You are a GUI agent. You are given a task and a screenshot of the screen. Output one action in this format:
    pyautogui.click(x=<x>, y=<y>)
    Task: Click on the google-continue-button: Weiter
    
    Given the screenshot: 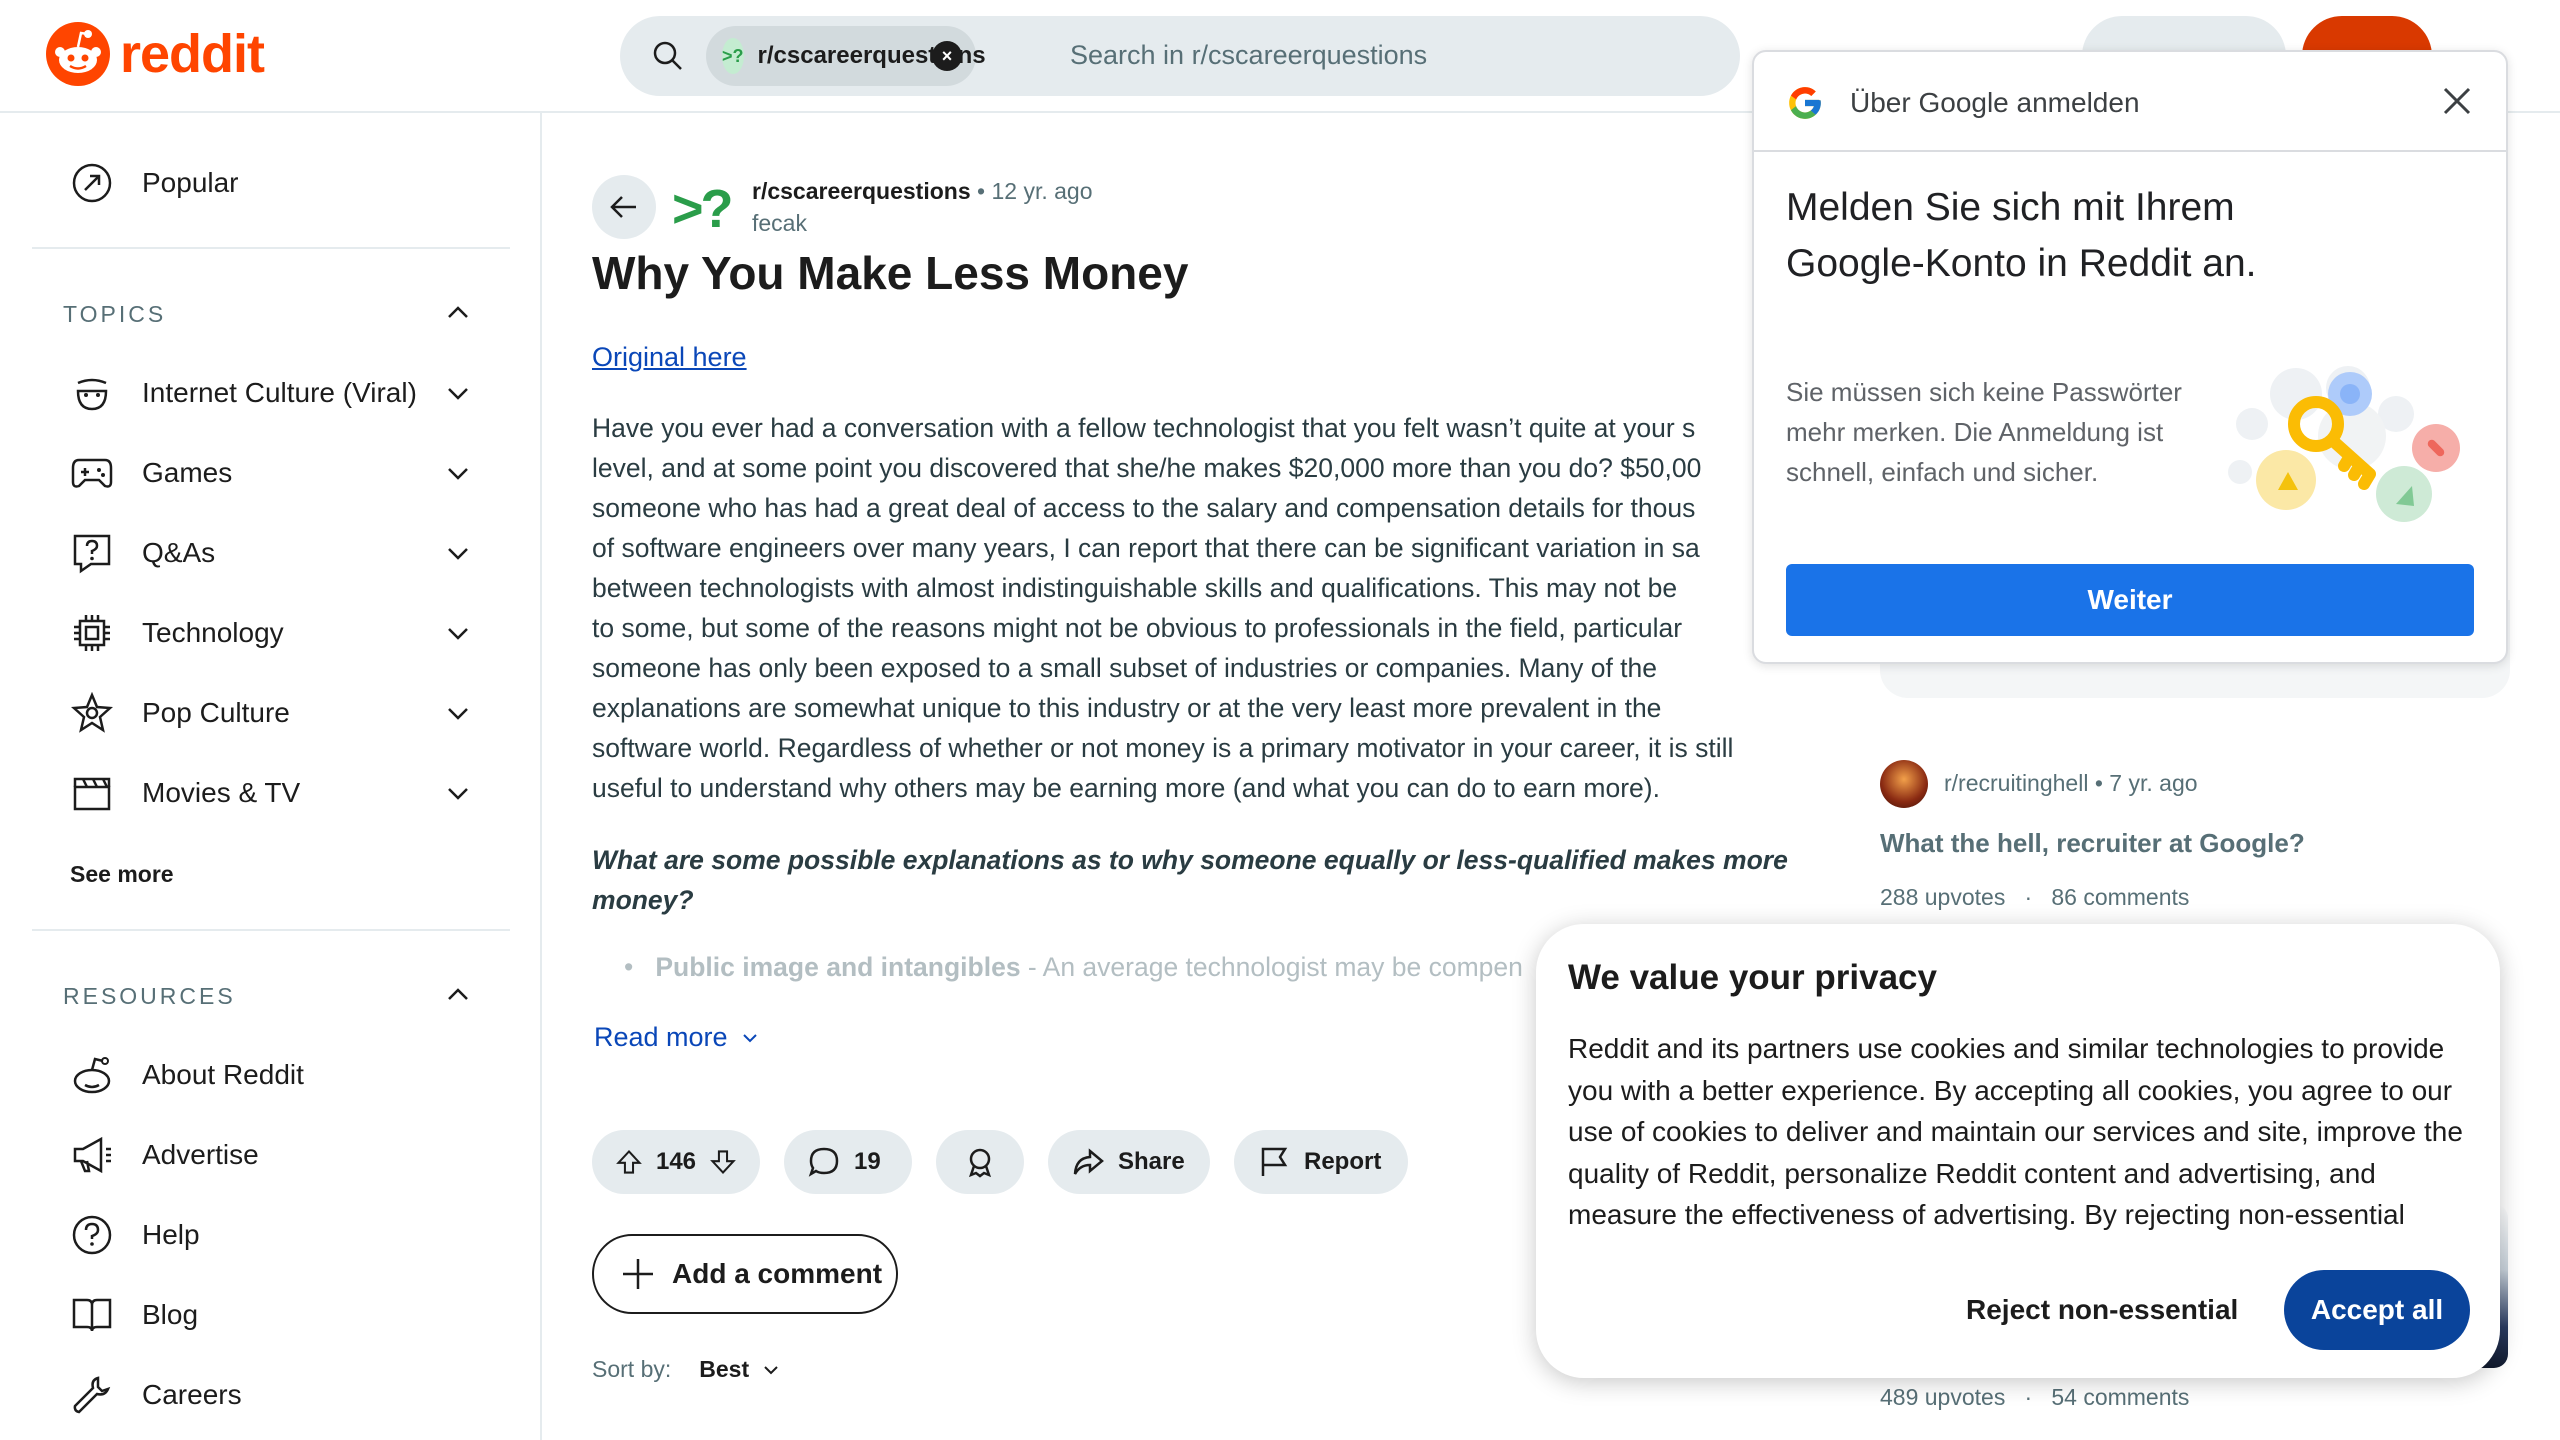 What is the action you would take?
    pyautogui.click(x=2130, y=600)
    